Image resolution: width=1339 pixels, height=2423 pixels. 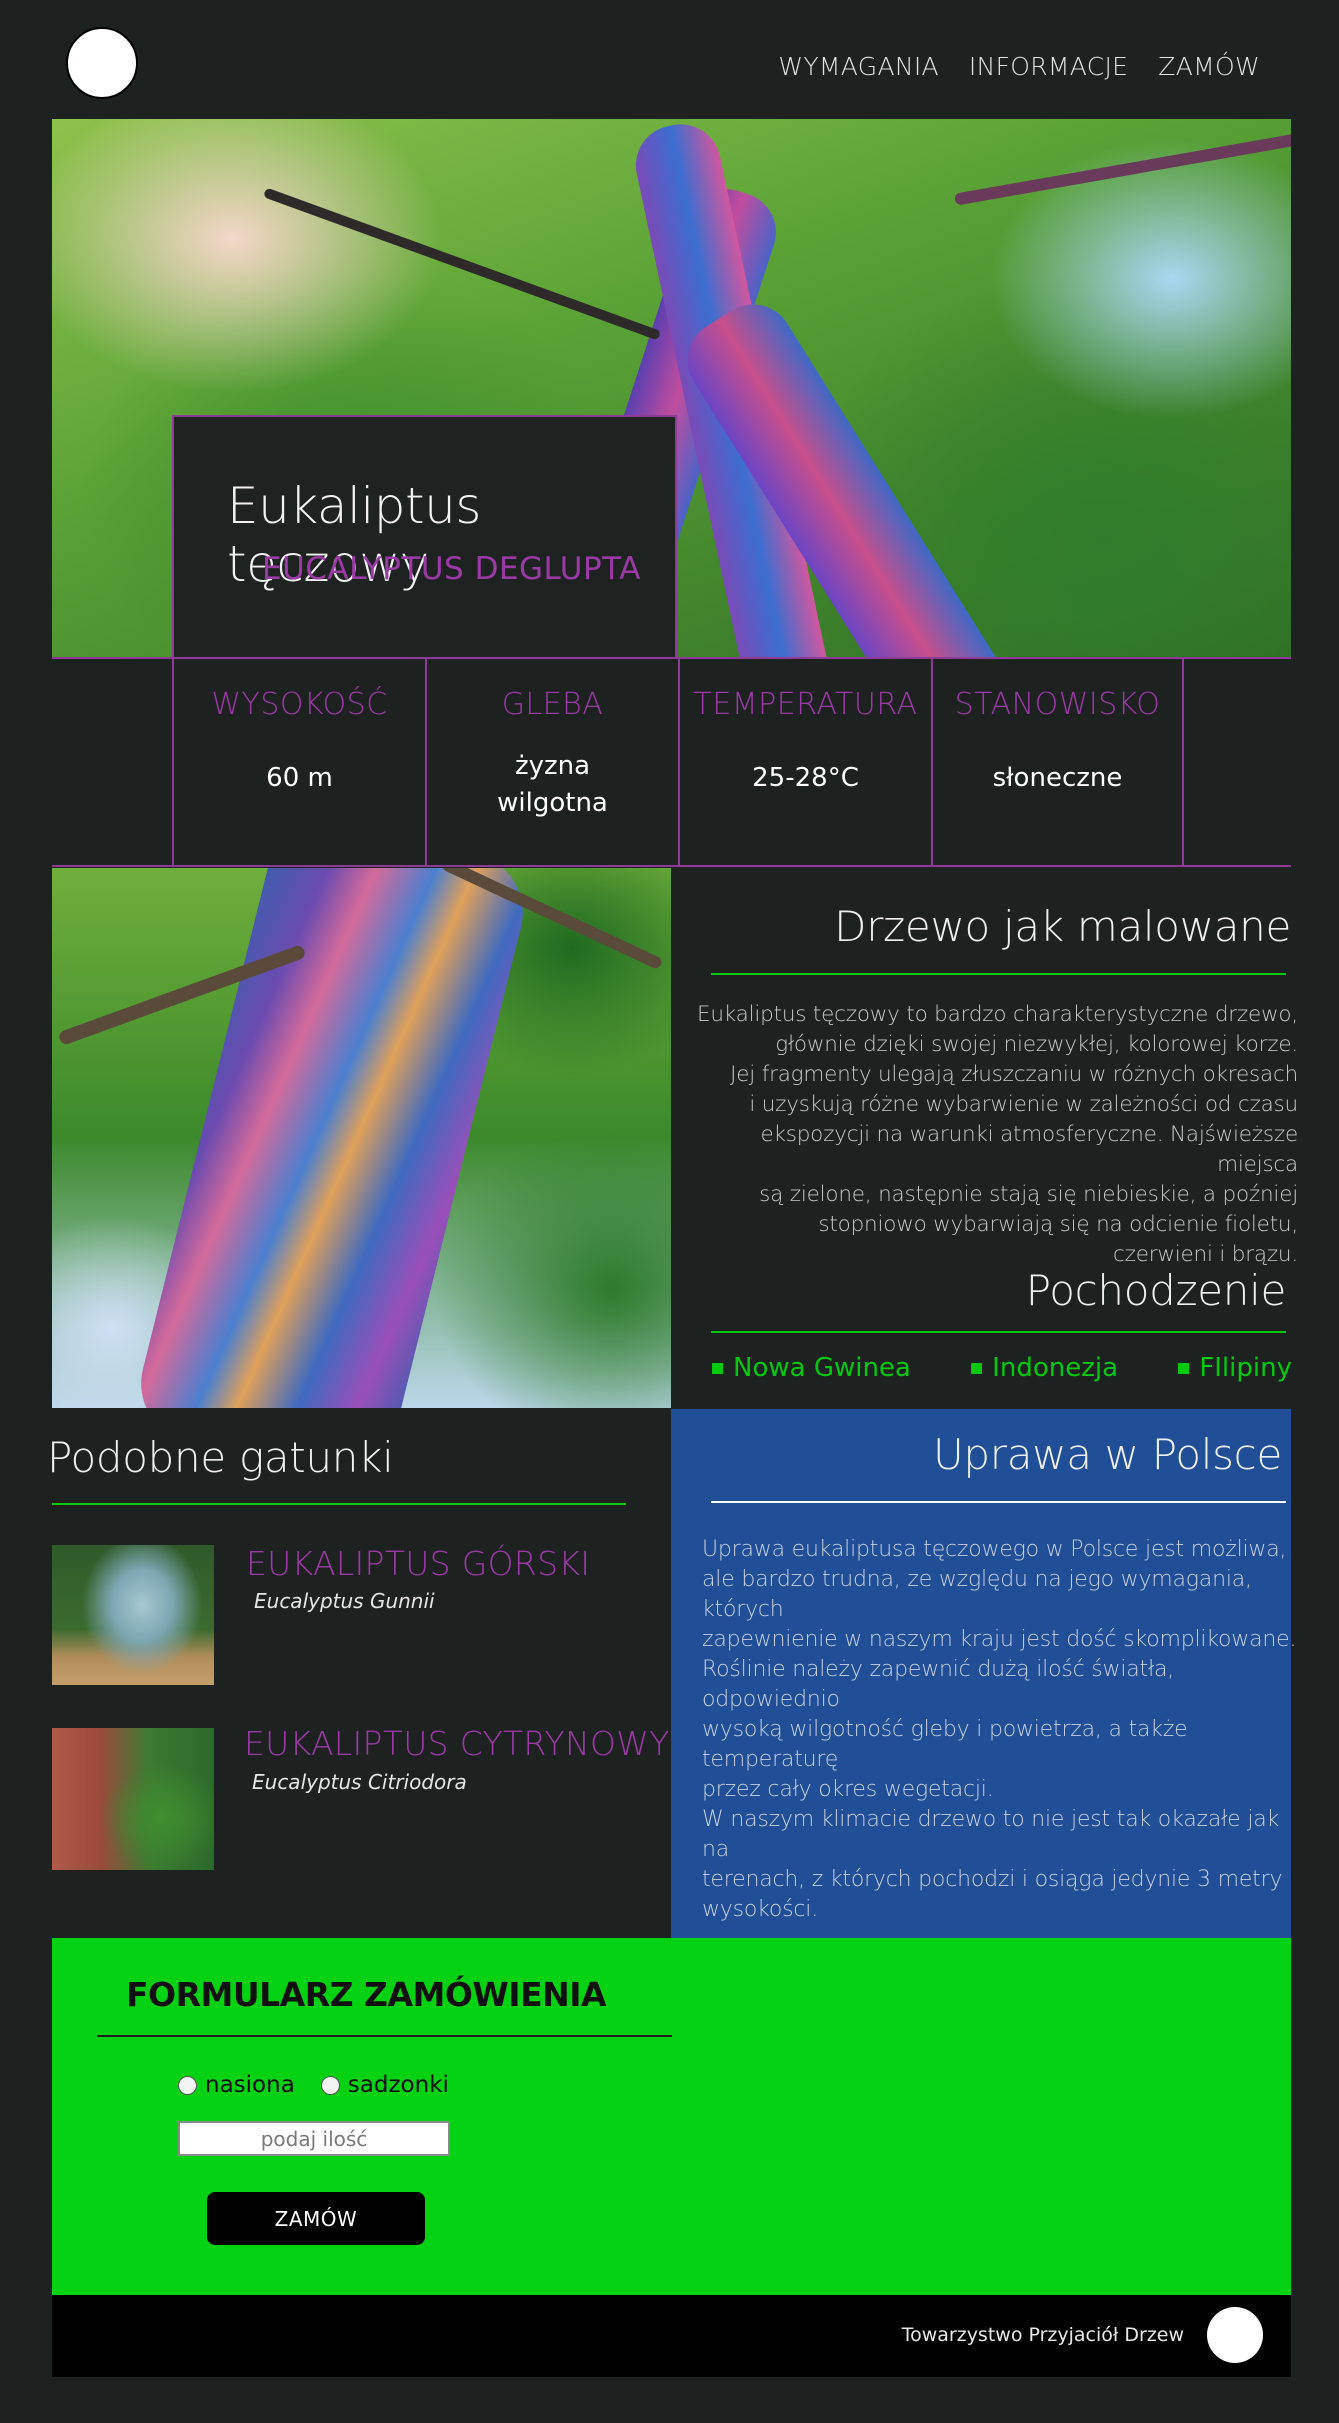 I want to click on species-name: EUKALIPTUS GÓRSKI, so click(x=418, y=1563).